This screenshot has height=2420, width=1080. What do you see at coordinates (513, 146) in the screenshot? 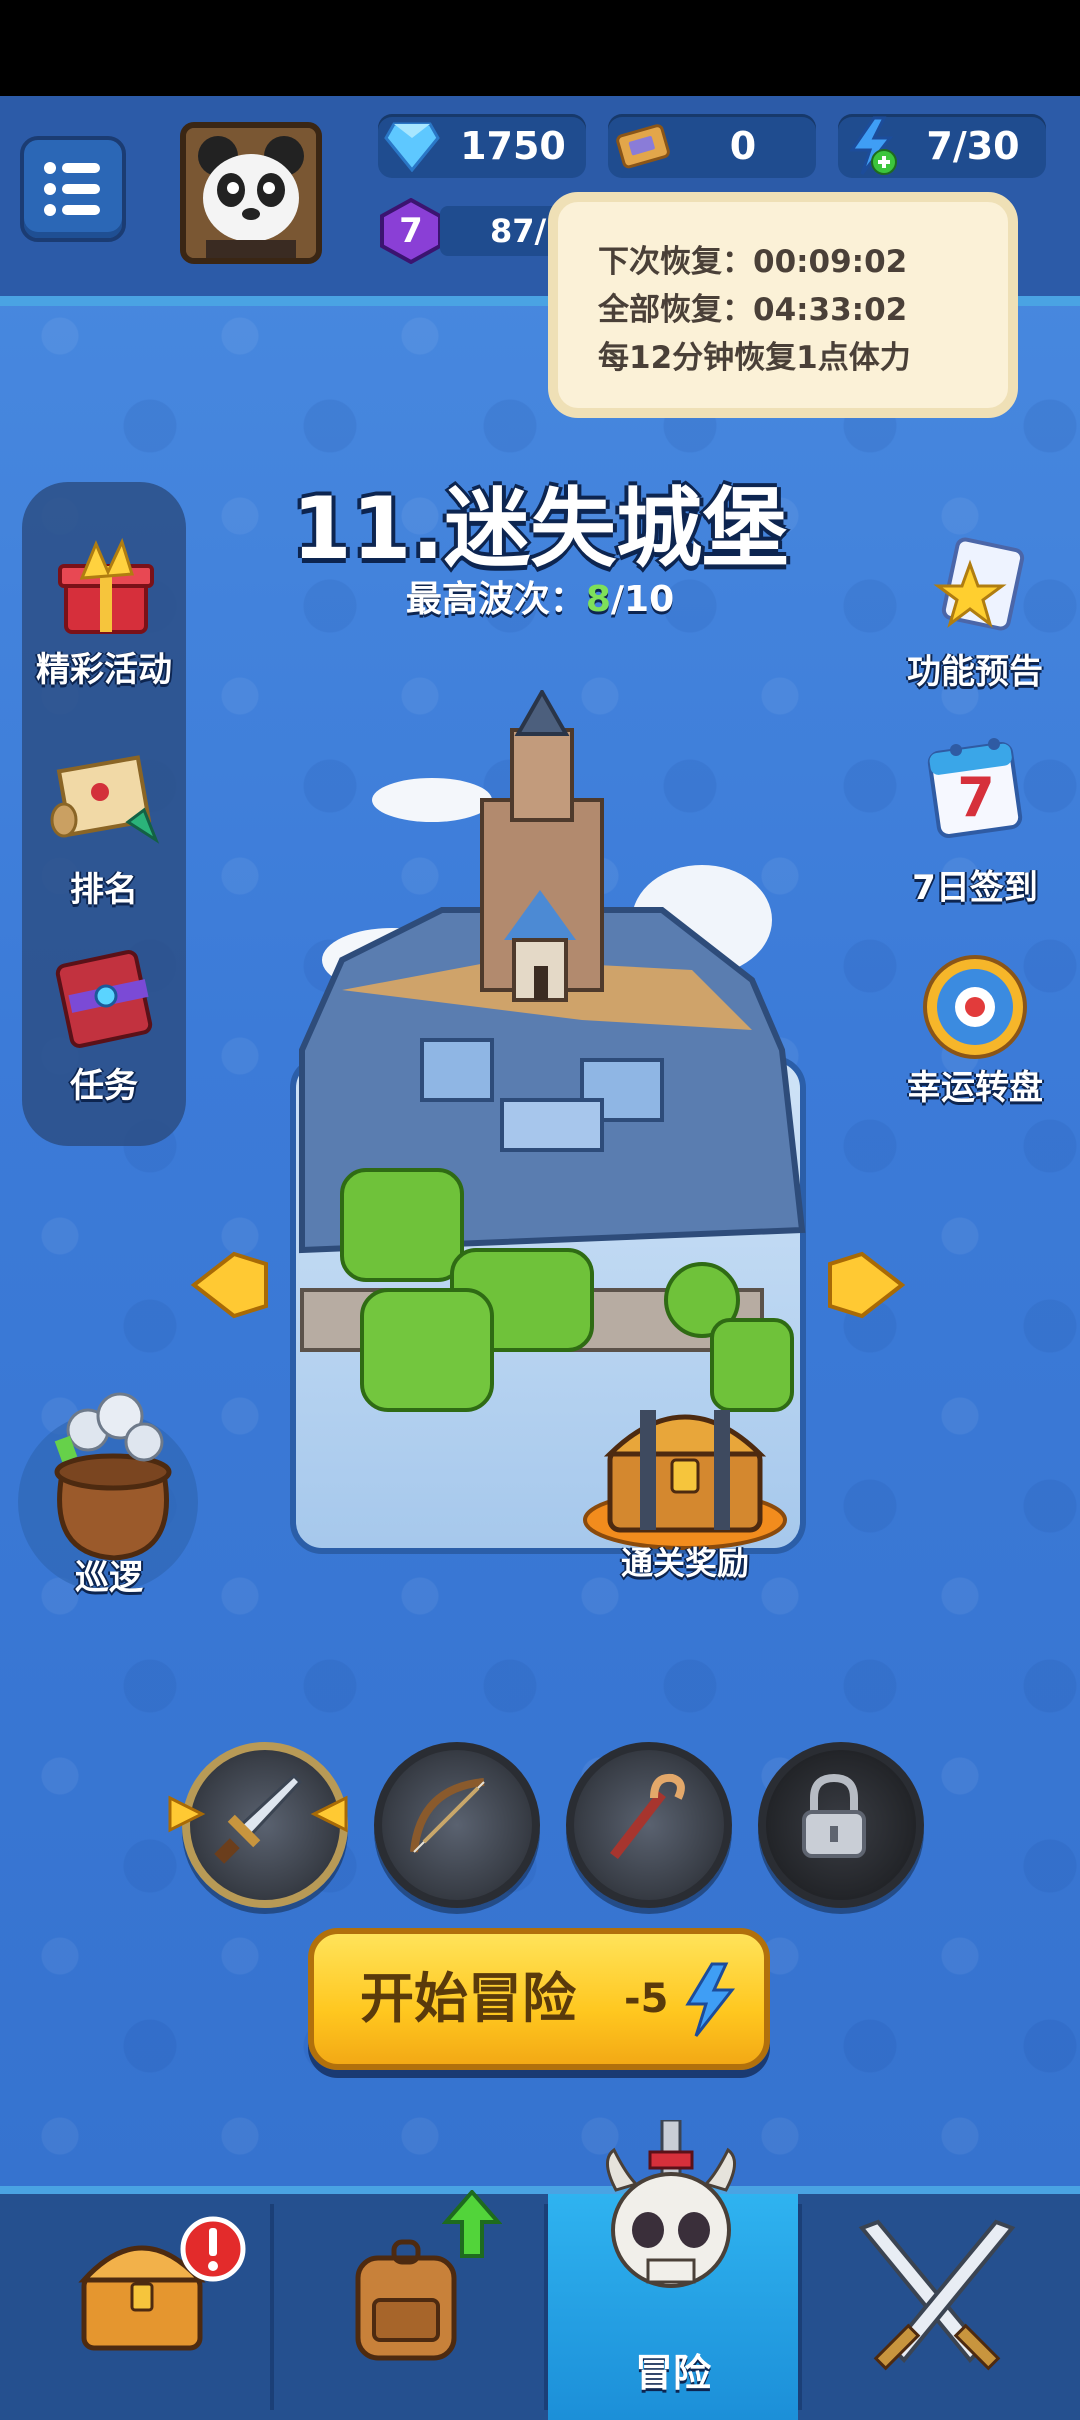
I see `gem-count: 1750` at bounding box center [513, 146].